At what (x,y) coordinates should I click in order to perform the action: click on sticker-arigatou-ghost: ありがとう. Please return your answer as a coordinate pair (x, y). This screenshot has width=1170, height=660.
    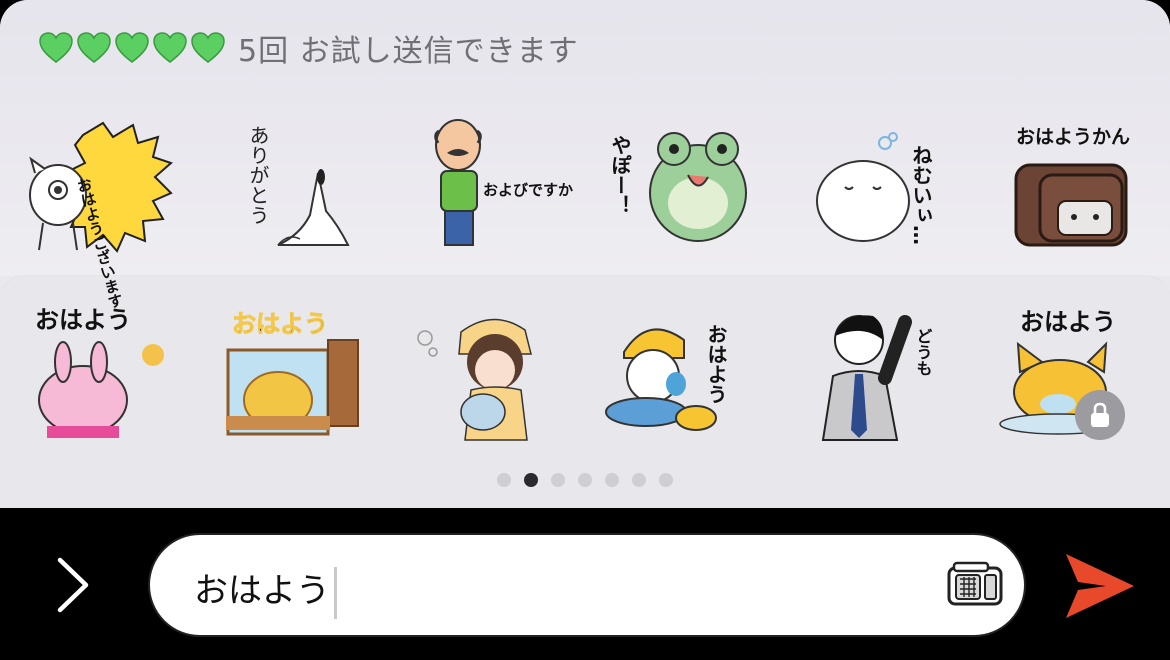
    Looking at the image, I should click on (292, 185).